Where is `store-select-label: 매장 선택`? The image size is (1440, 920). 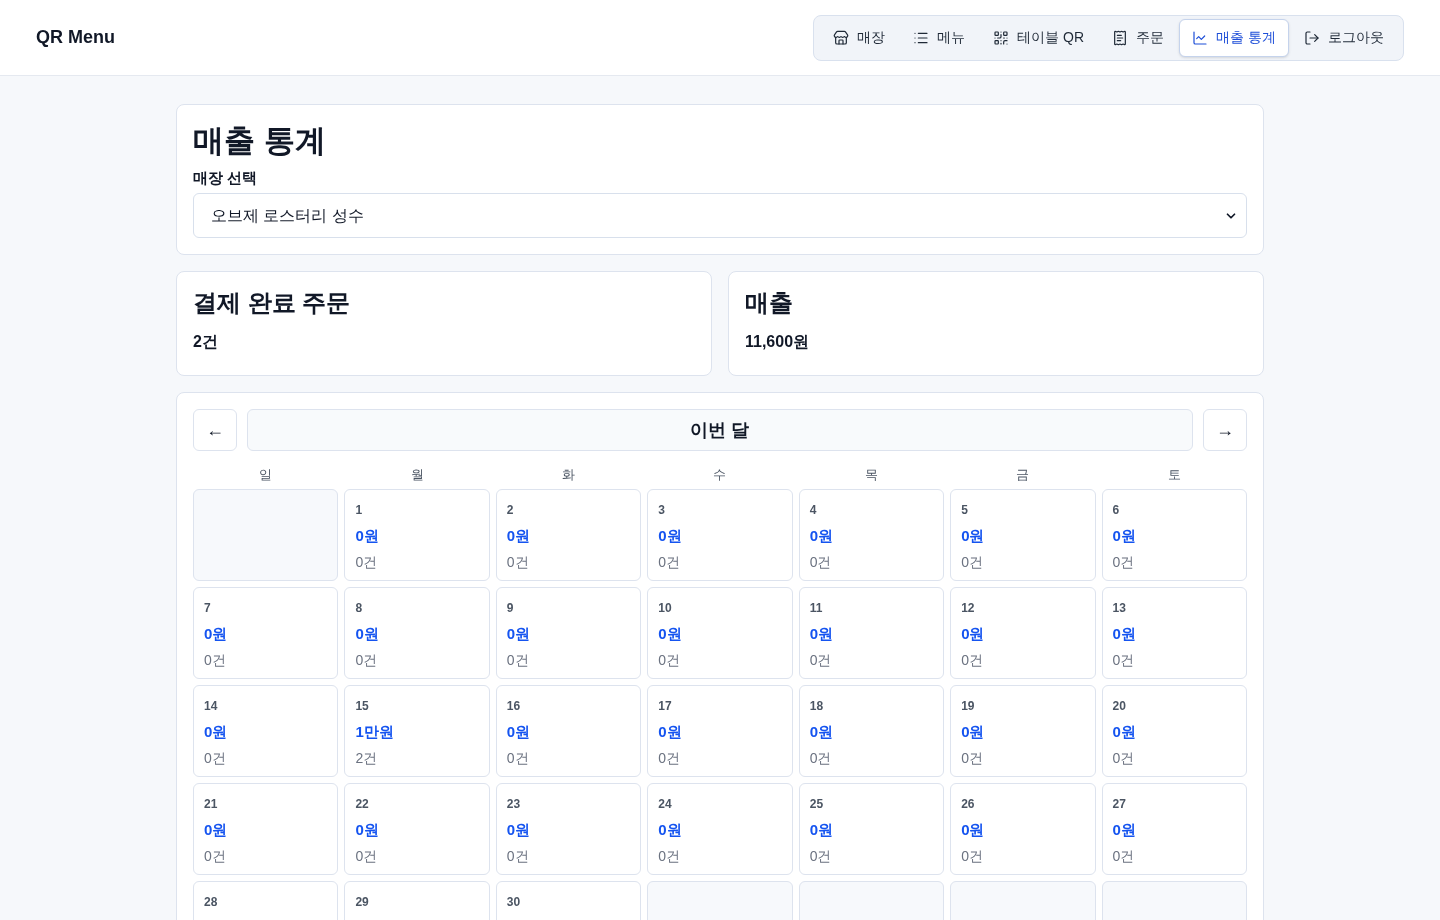
store-select-label: 매장 선택 is located at coordinates (226, 178).